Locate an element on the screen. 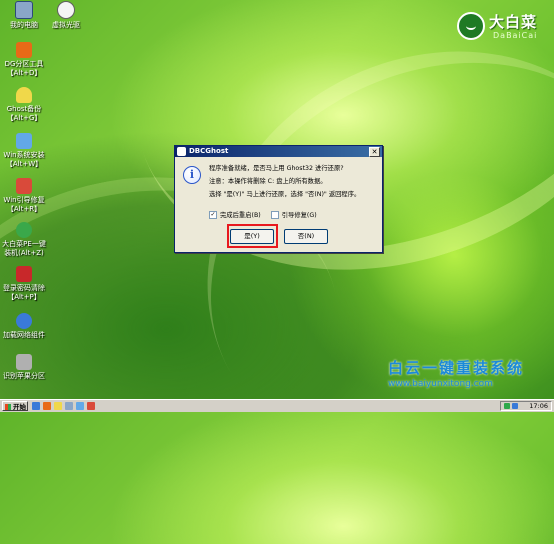 The height and width of the screenshot is (544, 554). desktop-icon-load-network: 加载网络组件 is located at coordinates (24, 326).